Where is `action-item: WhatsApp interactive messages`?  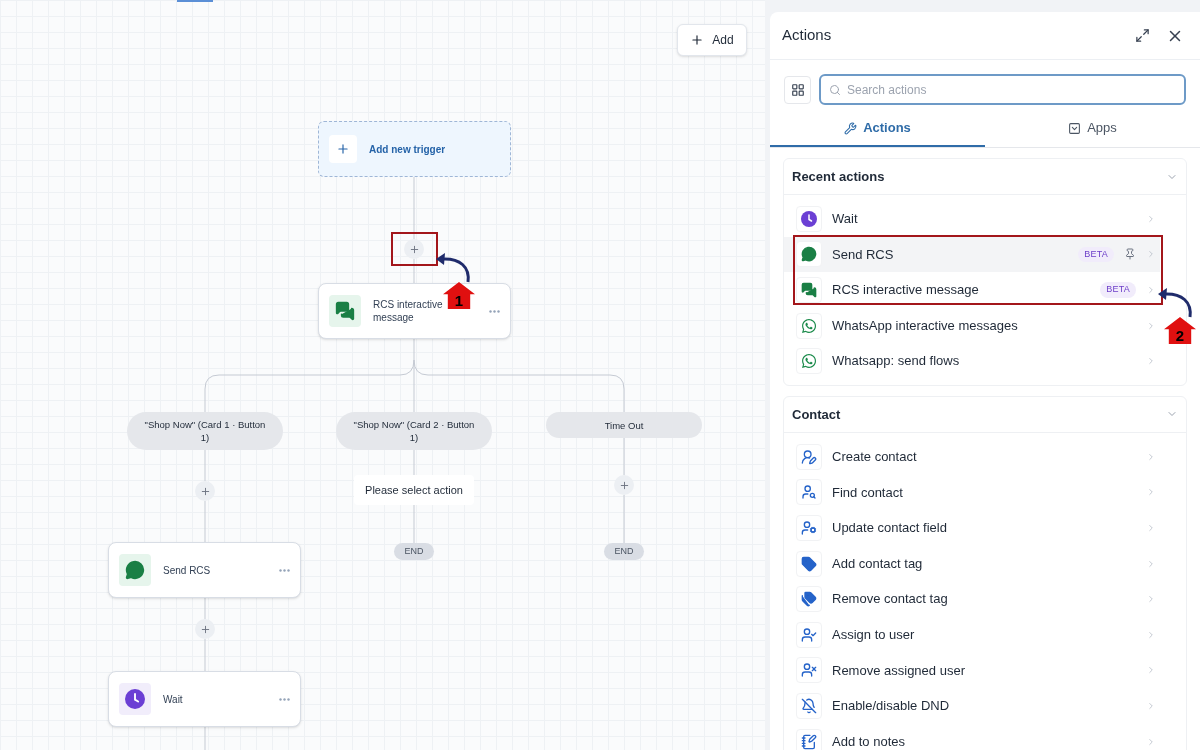 action-item: WhatsApp interactive messages is located at coordinates (972, 325).